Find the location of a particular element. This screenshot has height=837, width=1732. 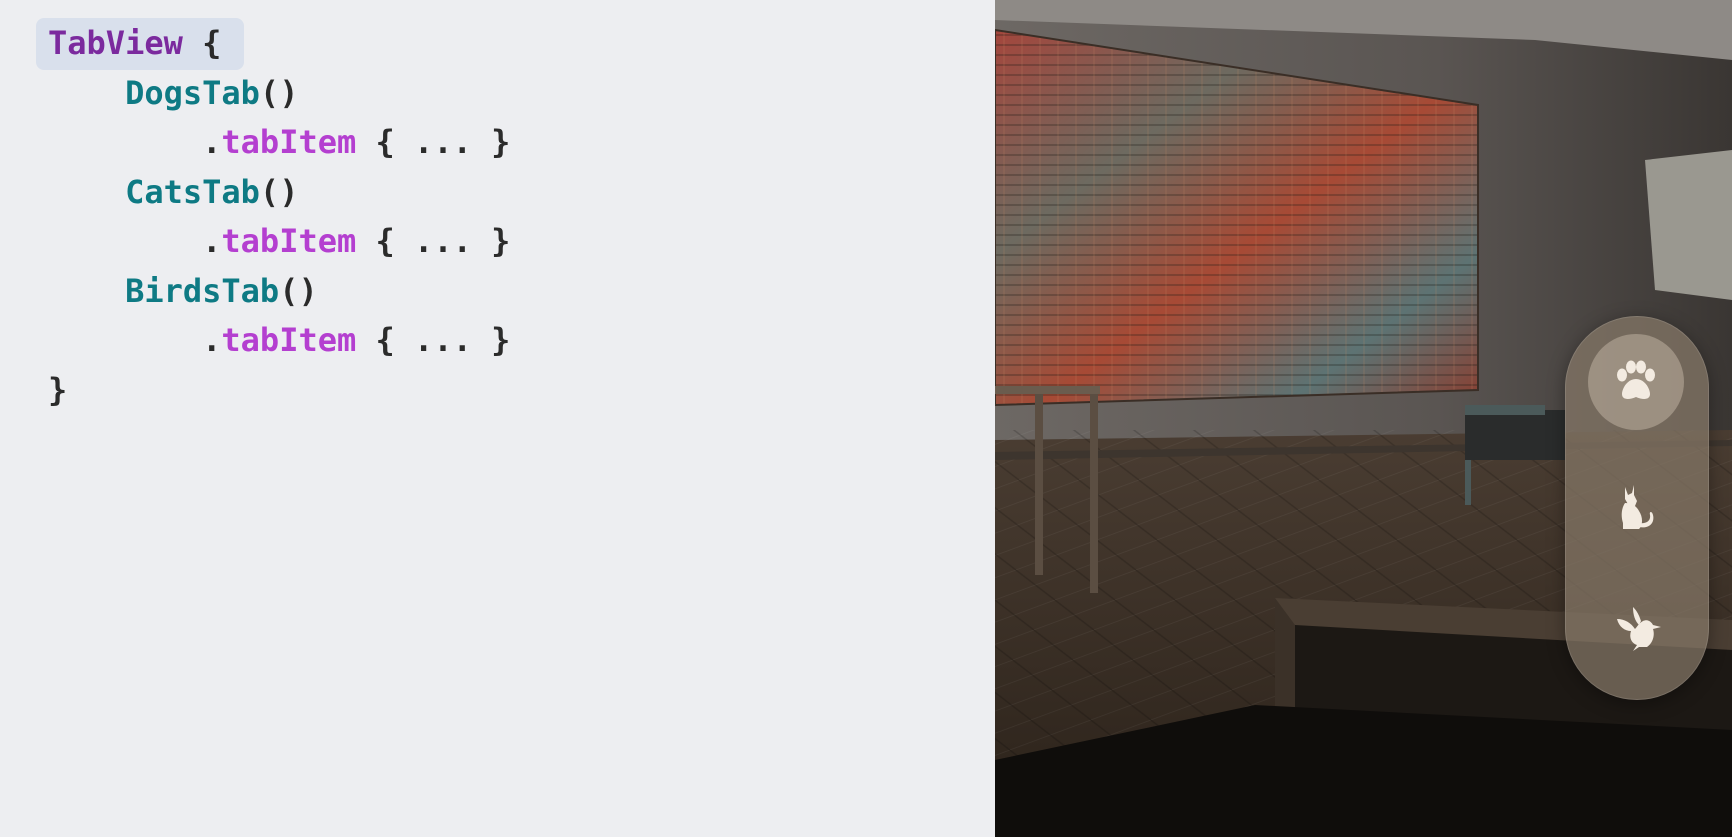

cat-icon is located at coordinates (1637, 507).